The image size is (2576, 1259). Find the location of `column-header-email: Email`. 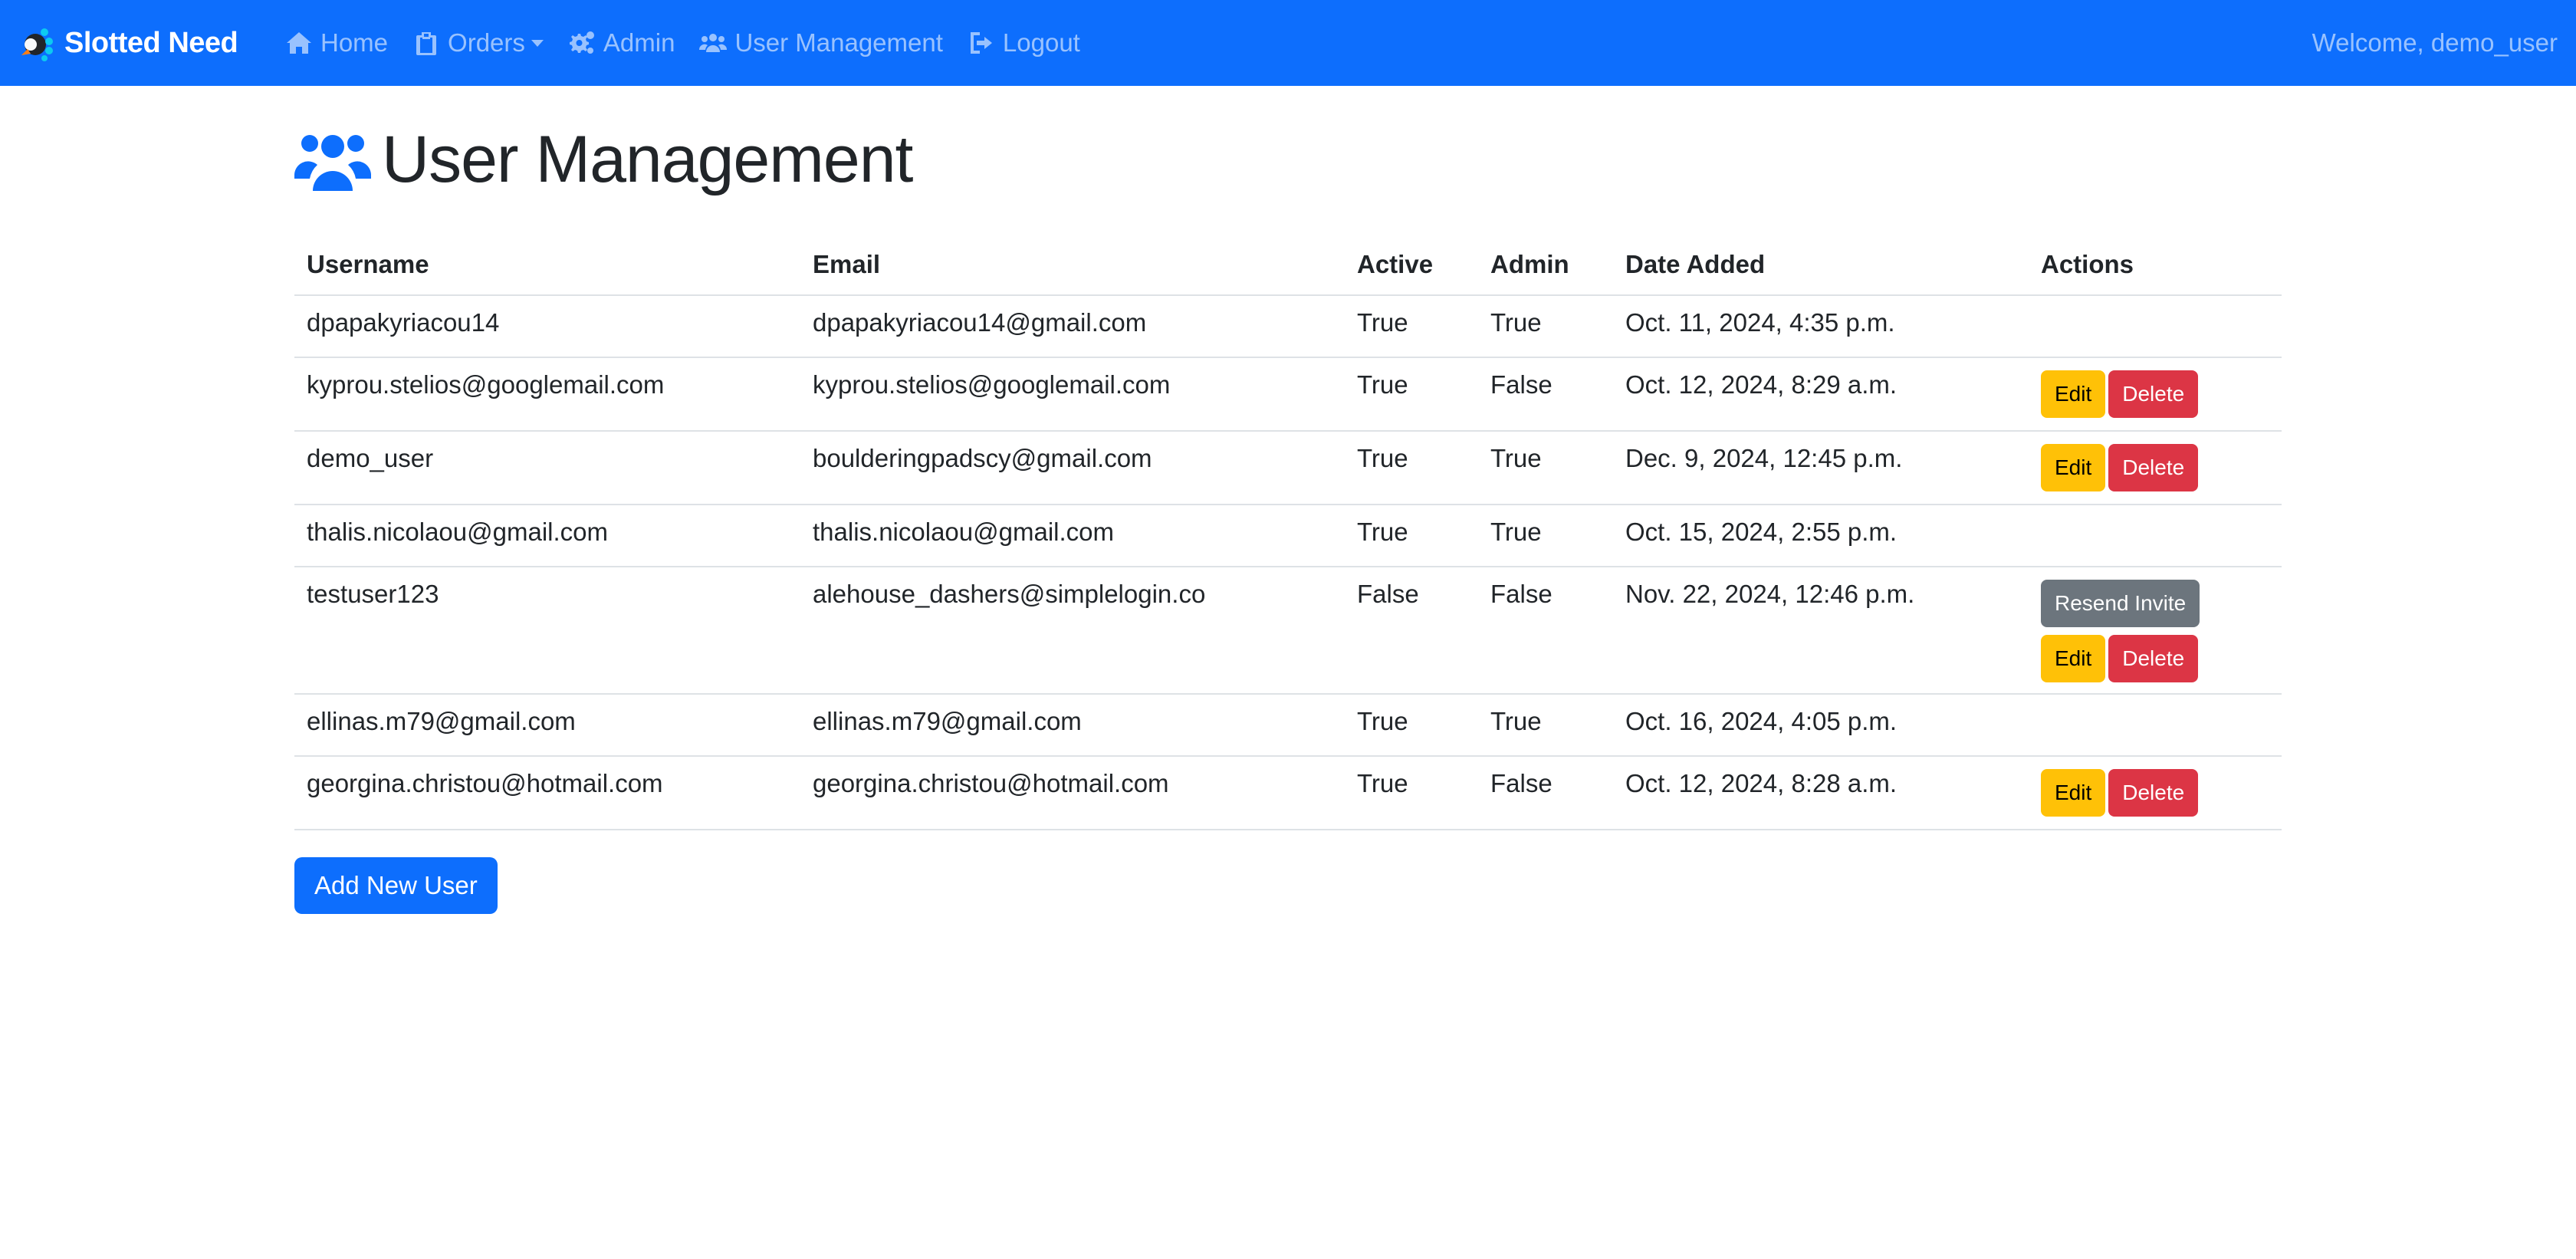

column-header-email: Email is located at coordinates (1073, 265).